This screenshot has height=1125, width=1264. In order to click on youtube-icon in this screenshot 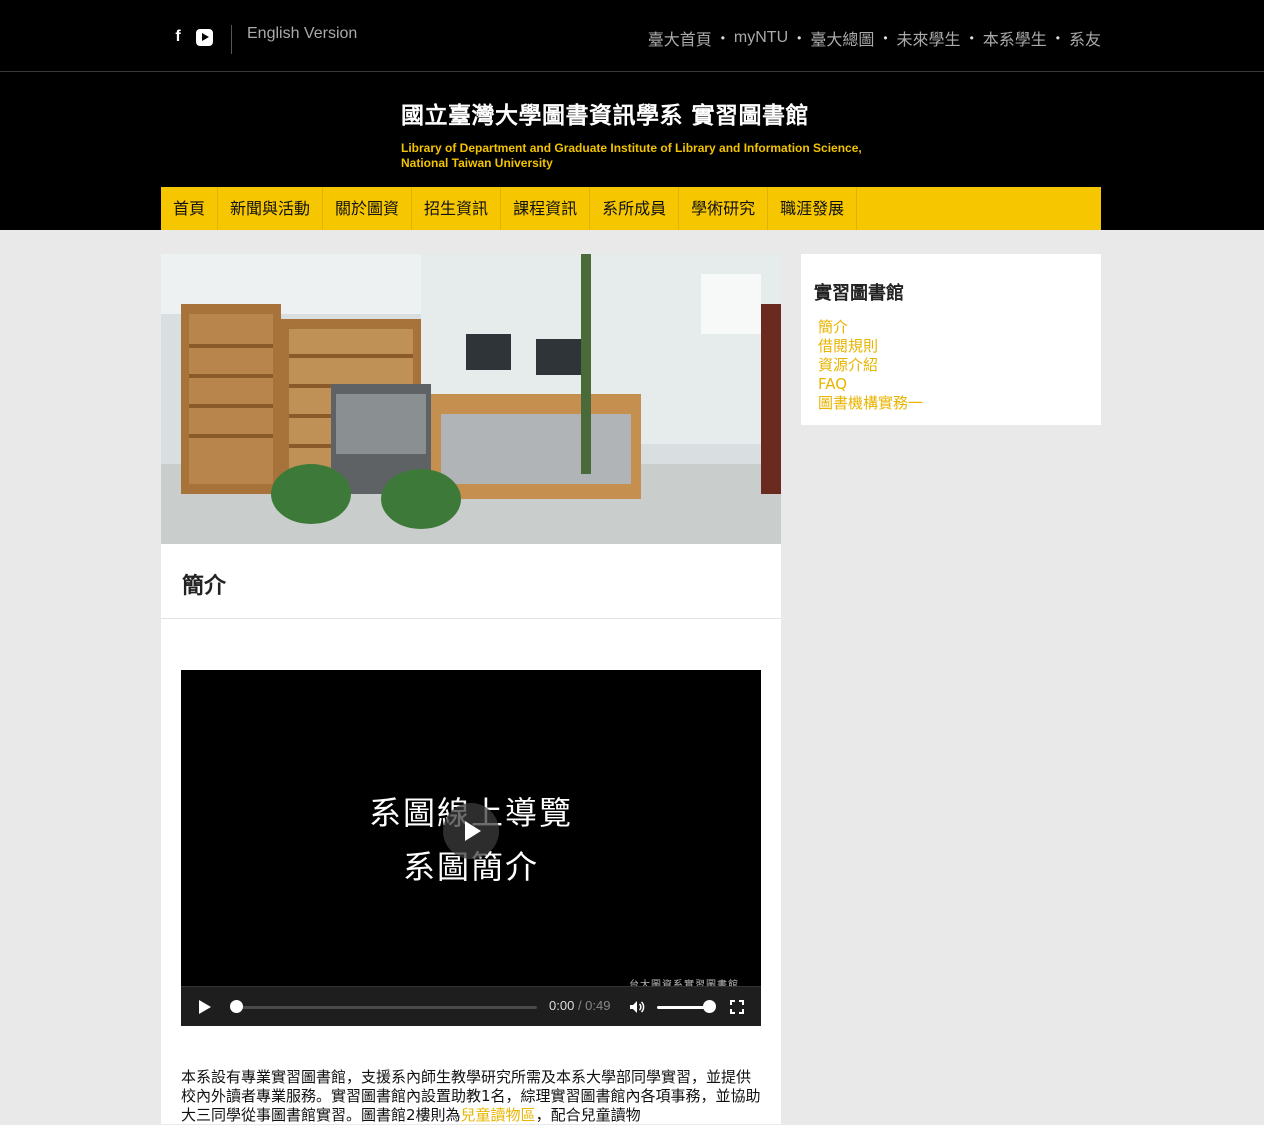, I will do `click(204, 37)`.